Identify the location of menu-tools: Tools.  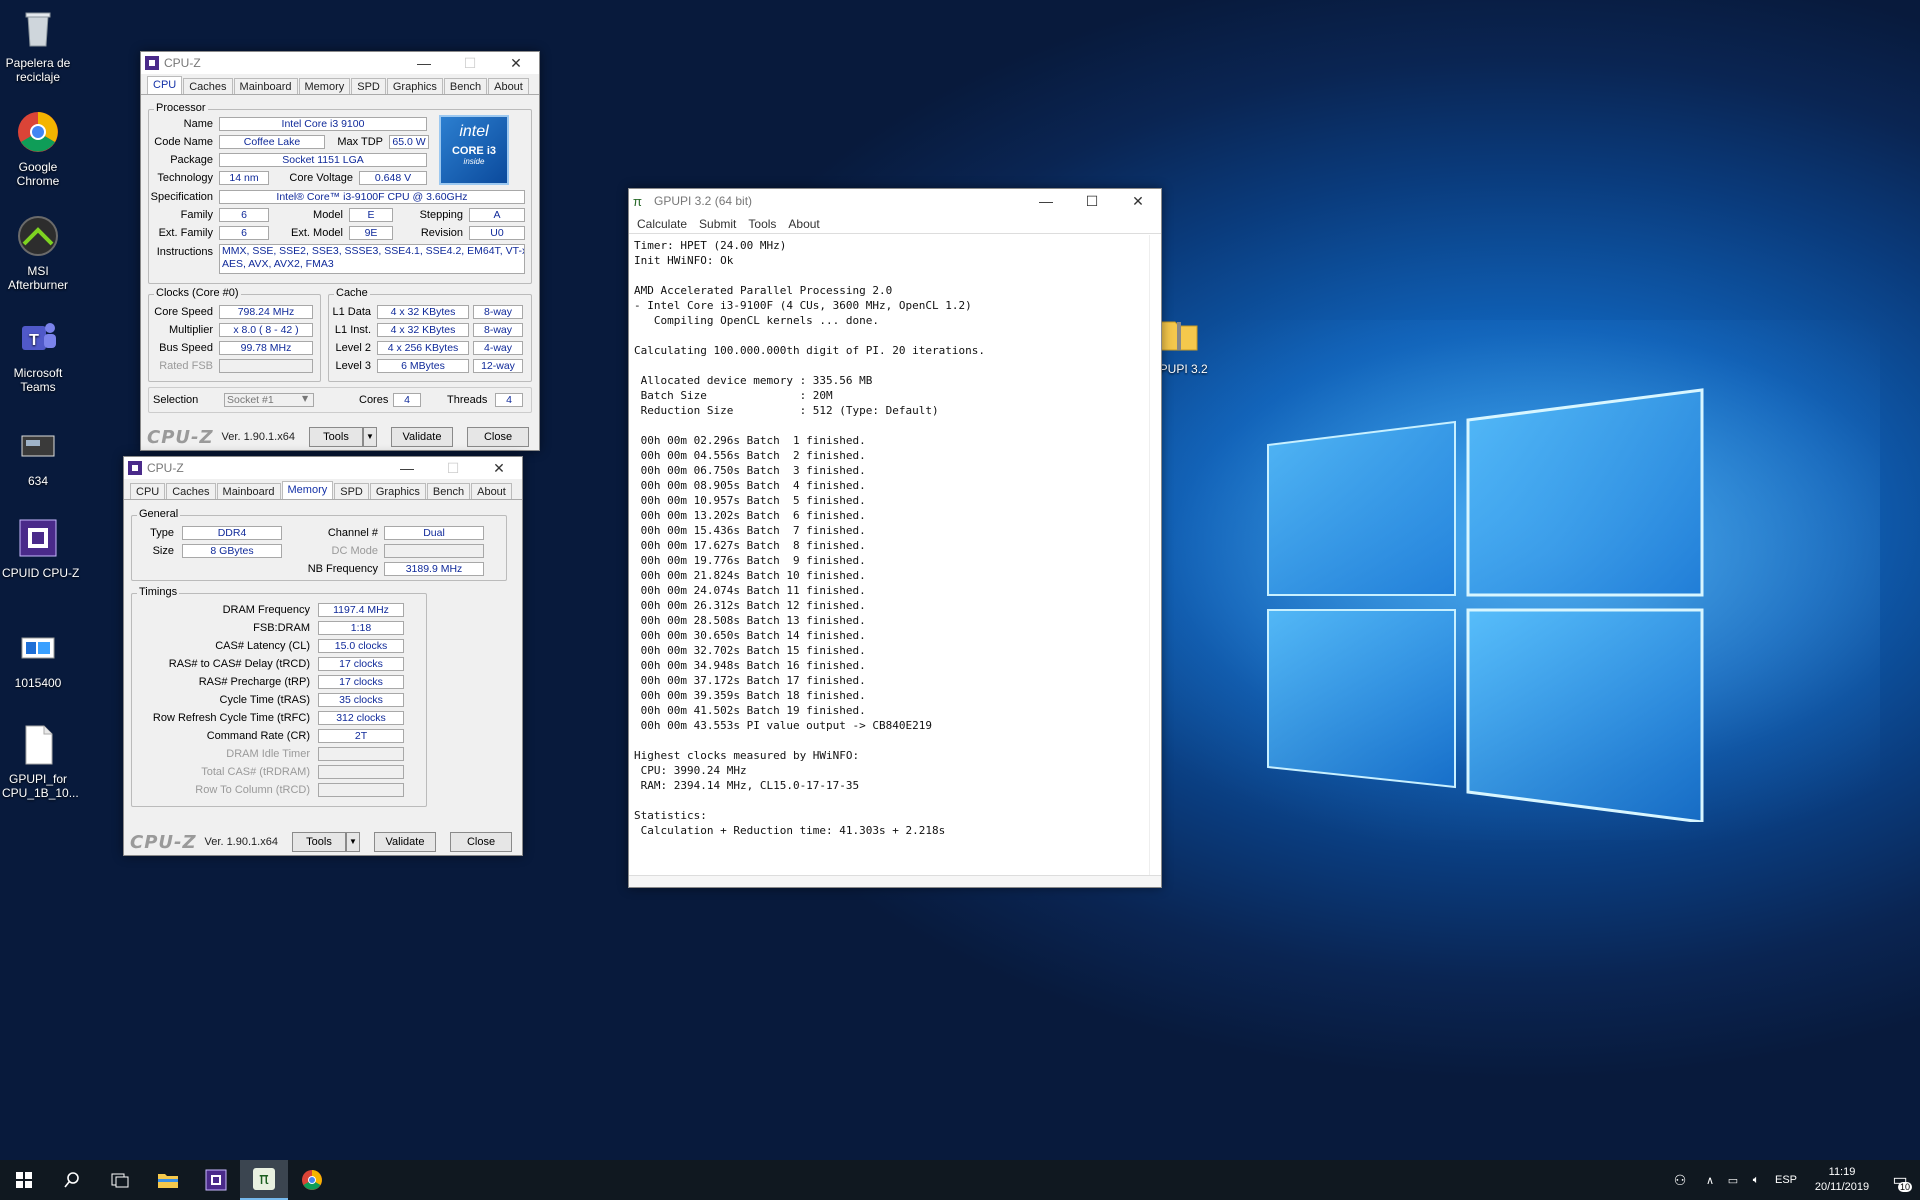
(762, 224).